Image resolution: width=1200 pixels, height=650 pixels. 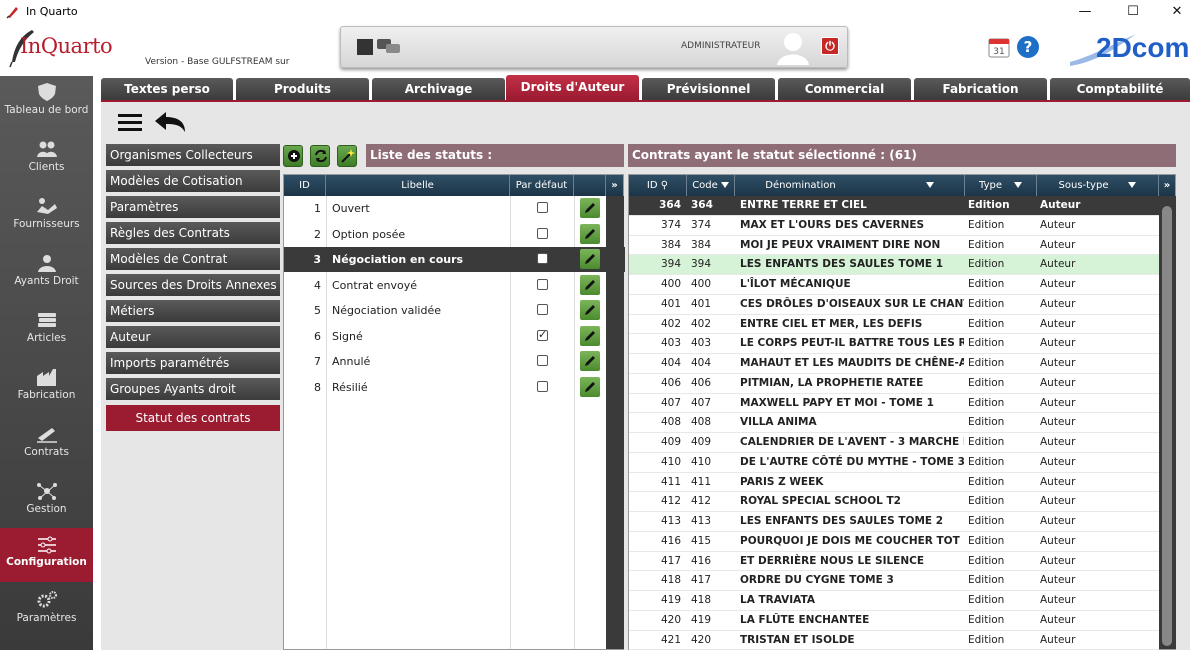 I want to click on col-header-denomination: Dénomination, so click(x=850, y=185).